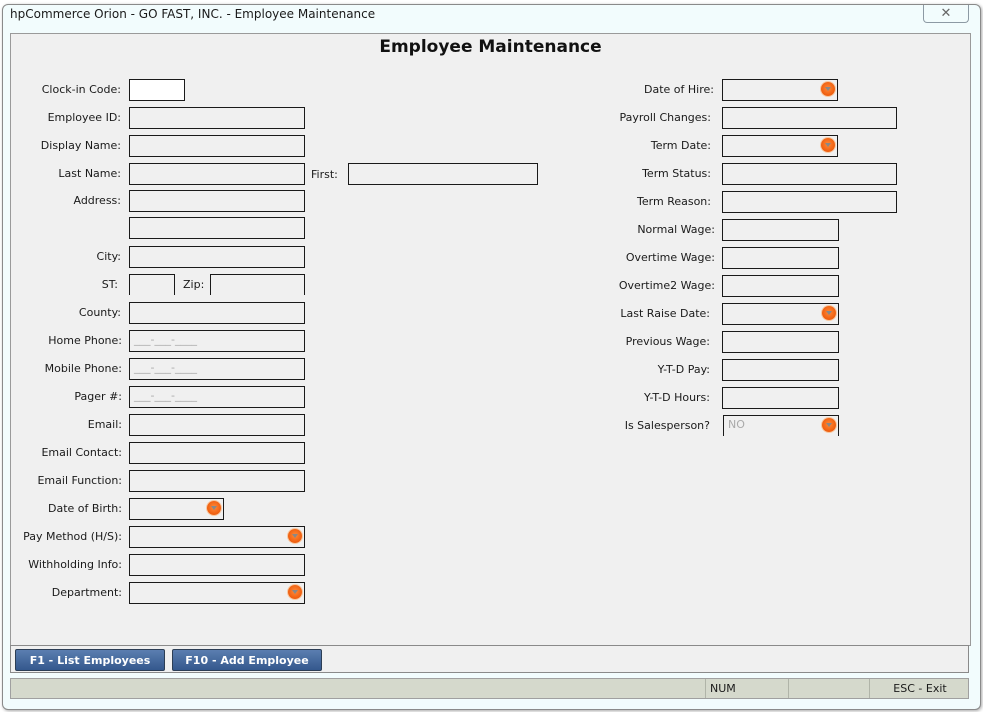 The width and height of the screenshot is (983, 712). Describe the element at coordinates (247, 660) in the screenshot. I see `add-employee-button: F10 - Add Employee` at that location.